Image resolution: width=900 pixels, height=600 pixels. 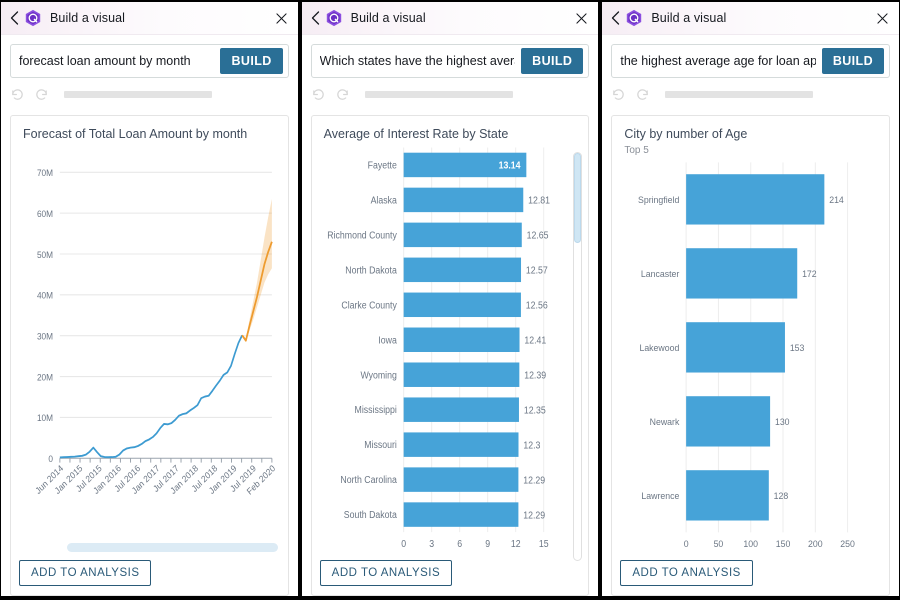 I want to click on svg-text: 15, so click(x=544, y=544).